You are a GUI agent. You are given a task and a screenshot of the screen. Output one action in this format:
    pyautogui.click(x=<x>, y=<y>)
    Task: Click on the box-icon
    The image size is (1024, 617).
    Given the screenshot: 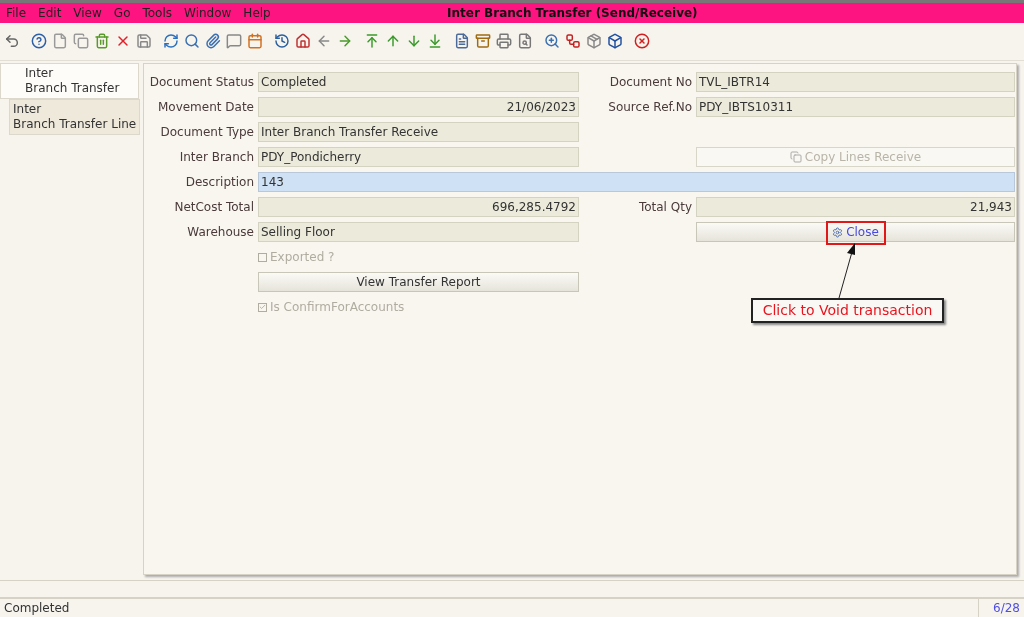 What is the action you would take?
    pyautogui.click(x=615, y=41)
    